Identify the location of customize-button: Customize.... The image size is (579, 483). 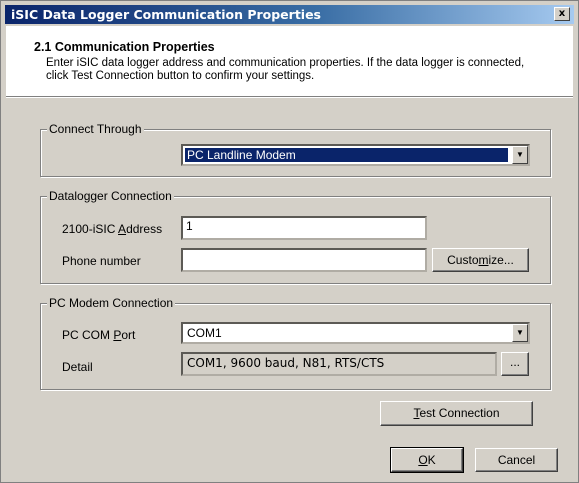
(480, 260).